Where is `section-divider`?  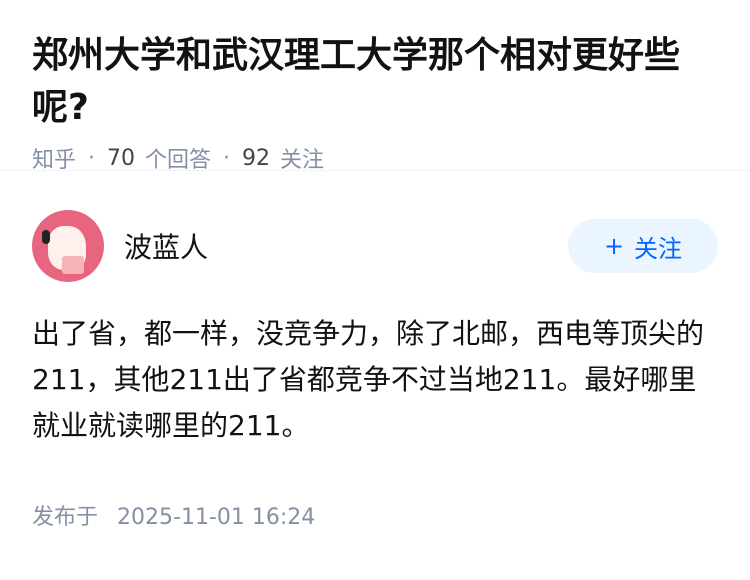
section-divider is located at coordinates (375, 185).